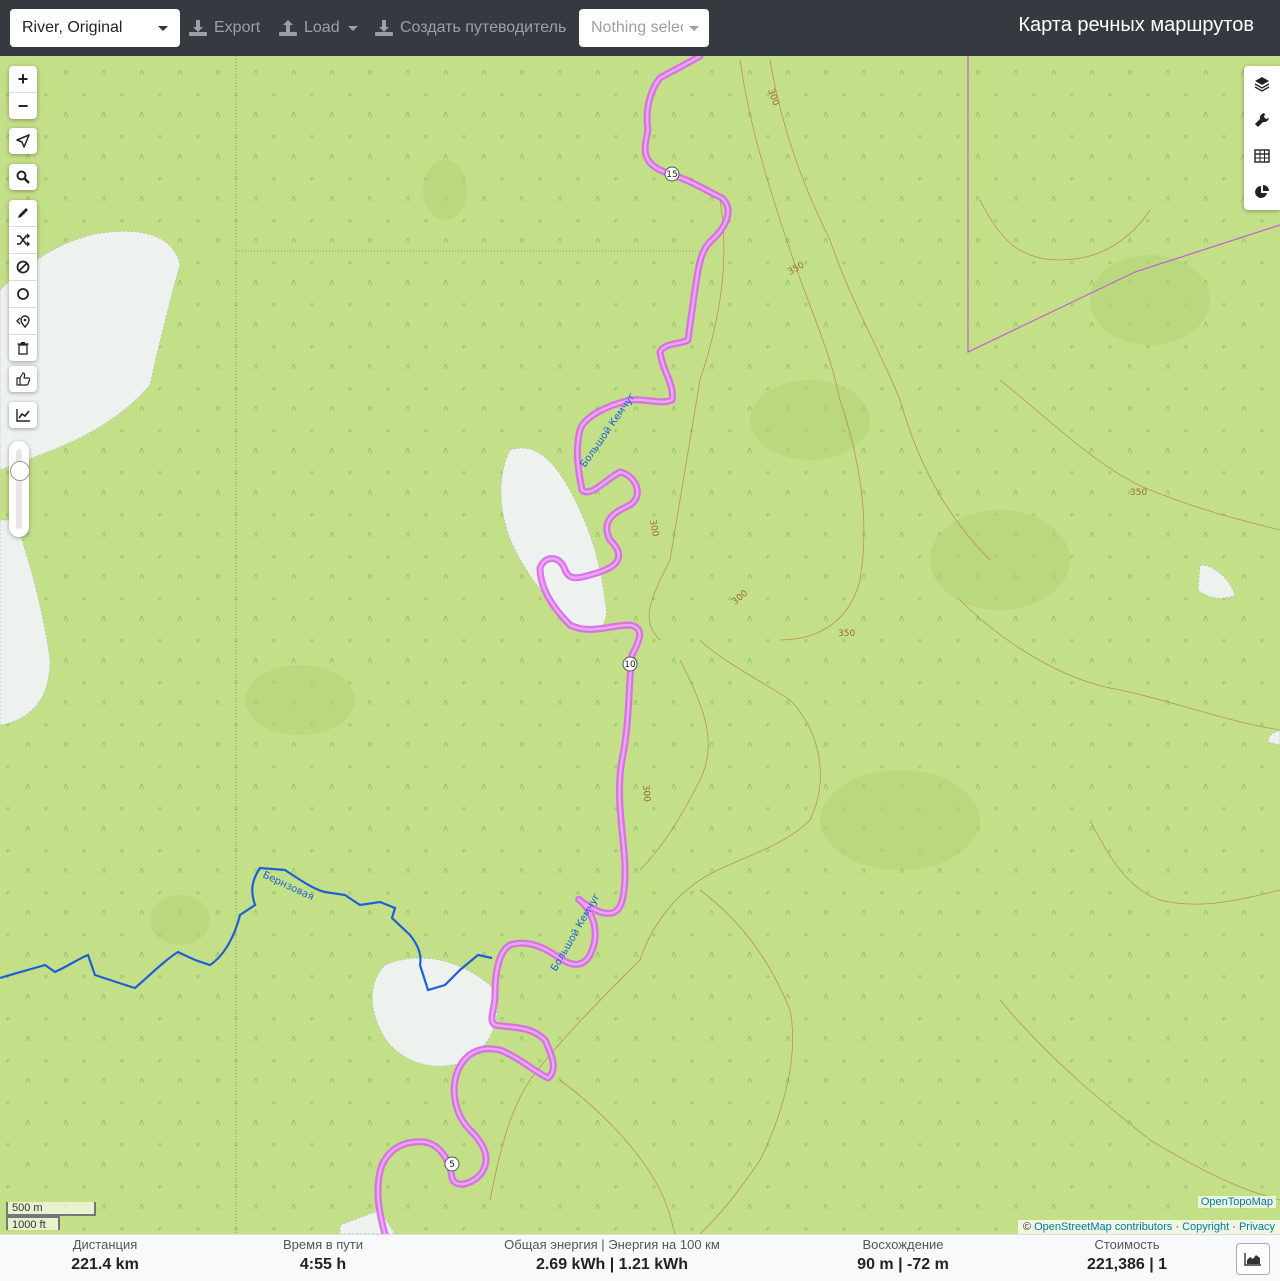 This screenshot has height=1281, width=1280. I want to click on scale-bar: 500 m 1000 ft, so click(51, 1216).